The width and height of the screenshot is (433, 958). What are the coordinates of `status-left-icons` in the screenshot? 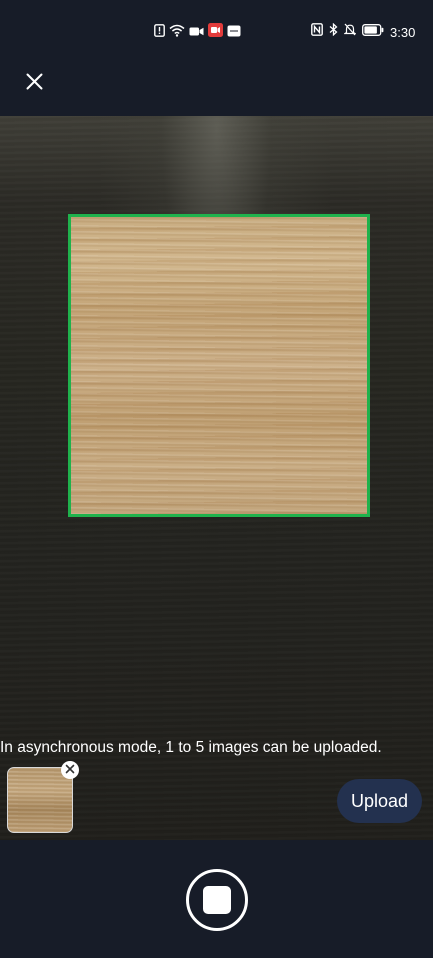 It's located at (197, 32).